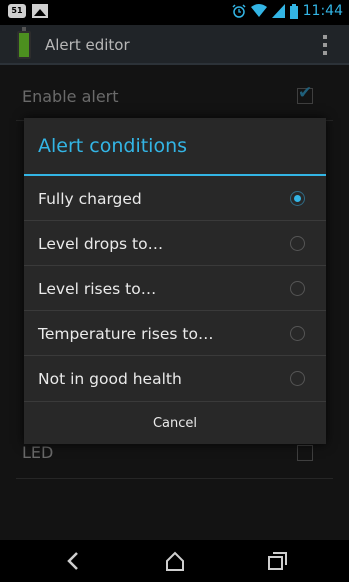 This screenshot has height=582, width=349. I want to click on radio-selected-icon, so click(297, 198).